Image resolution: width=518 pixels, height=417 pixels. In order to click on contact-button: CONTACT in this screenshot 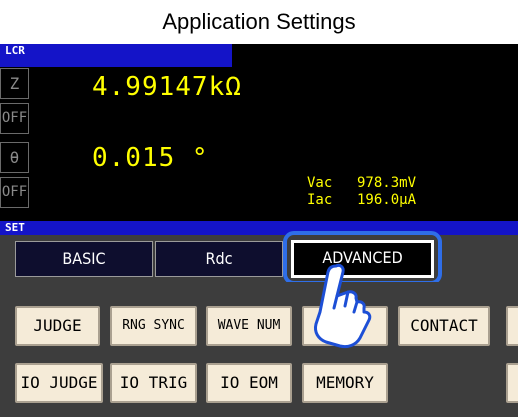, I will do `click(444, 326)`.